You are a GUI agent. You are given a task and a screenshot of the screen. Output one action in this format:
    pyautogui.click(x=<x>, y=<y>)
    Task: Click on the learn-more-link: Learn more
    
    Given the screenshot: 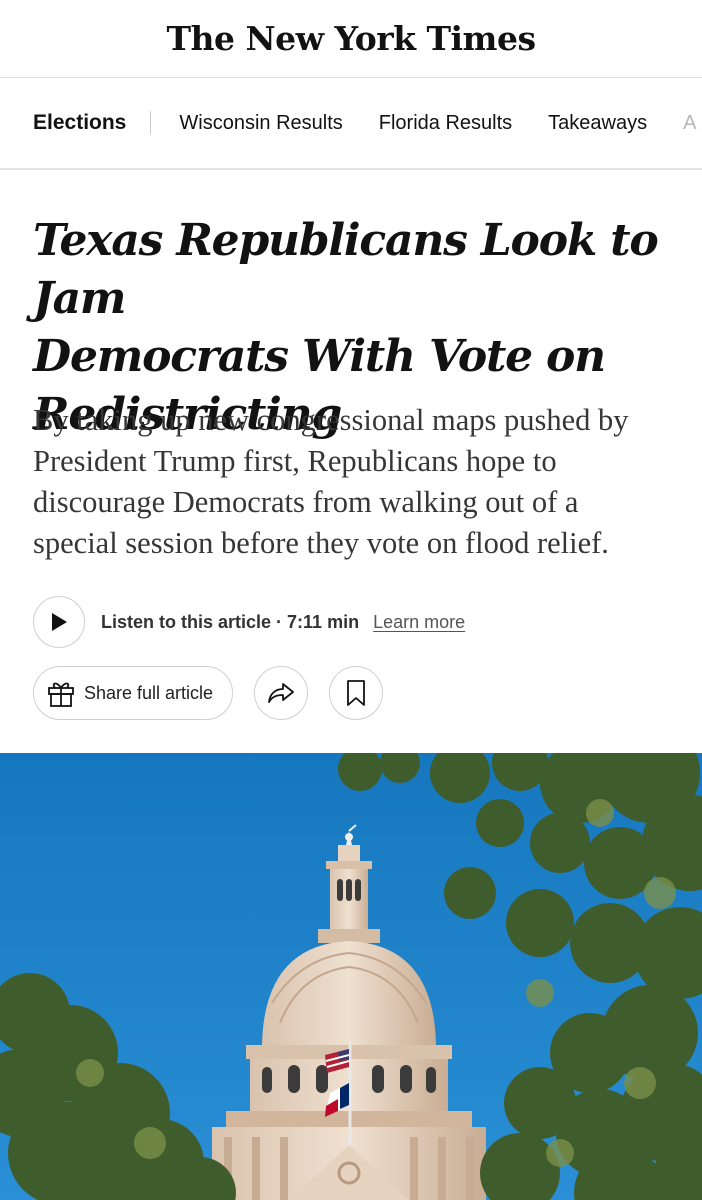 What is the action you would take?
    pyautogui.click(x=419, y=622)
    